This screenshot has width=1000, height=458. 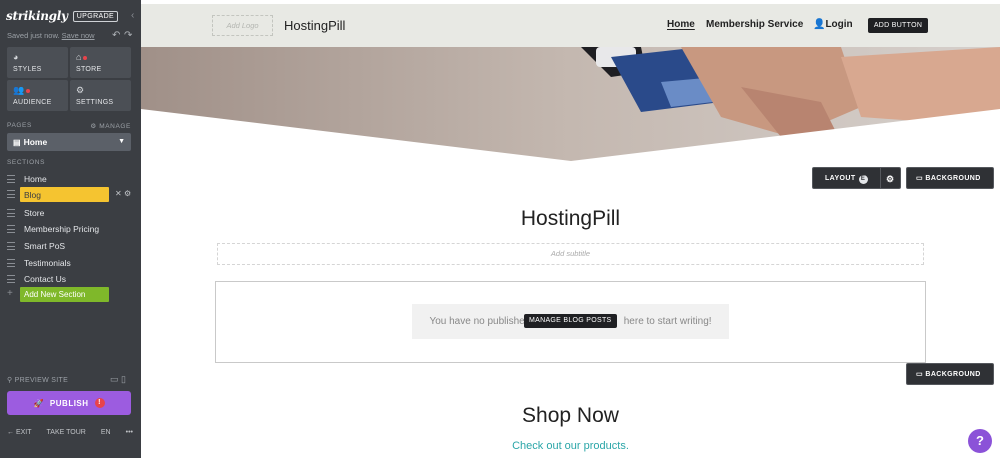 I want to click on section-item-home: Home, so click(x=70, y=180).